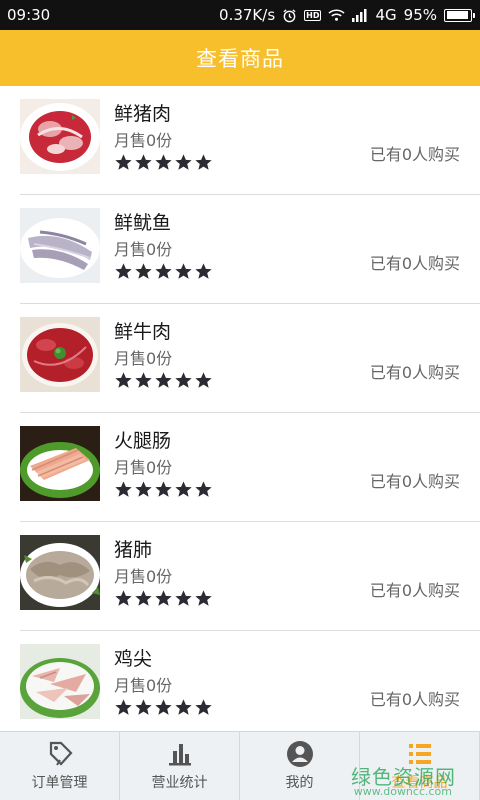 This screenshot has width=480, height=800. Describe the element at coordinates (313, 15) in the screenshot. I see `hd-icon: HD` at that location.